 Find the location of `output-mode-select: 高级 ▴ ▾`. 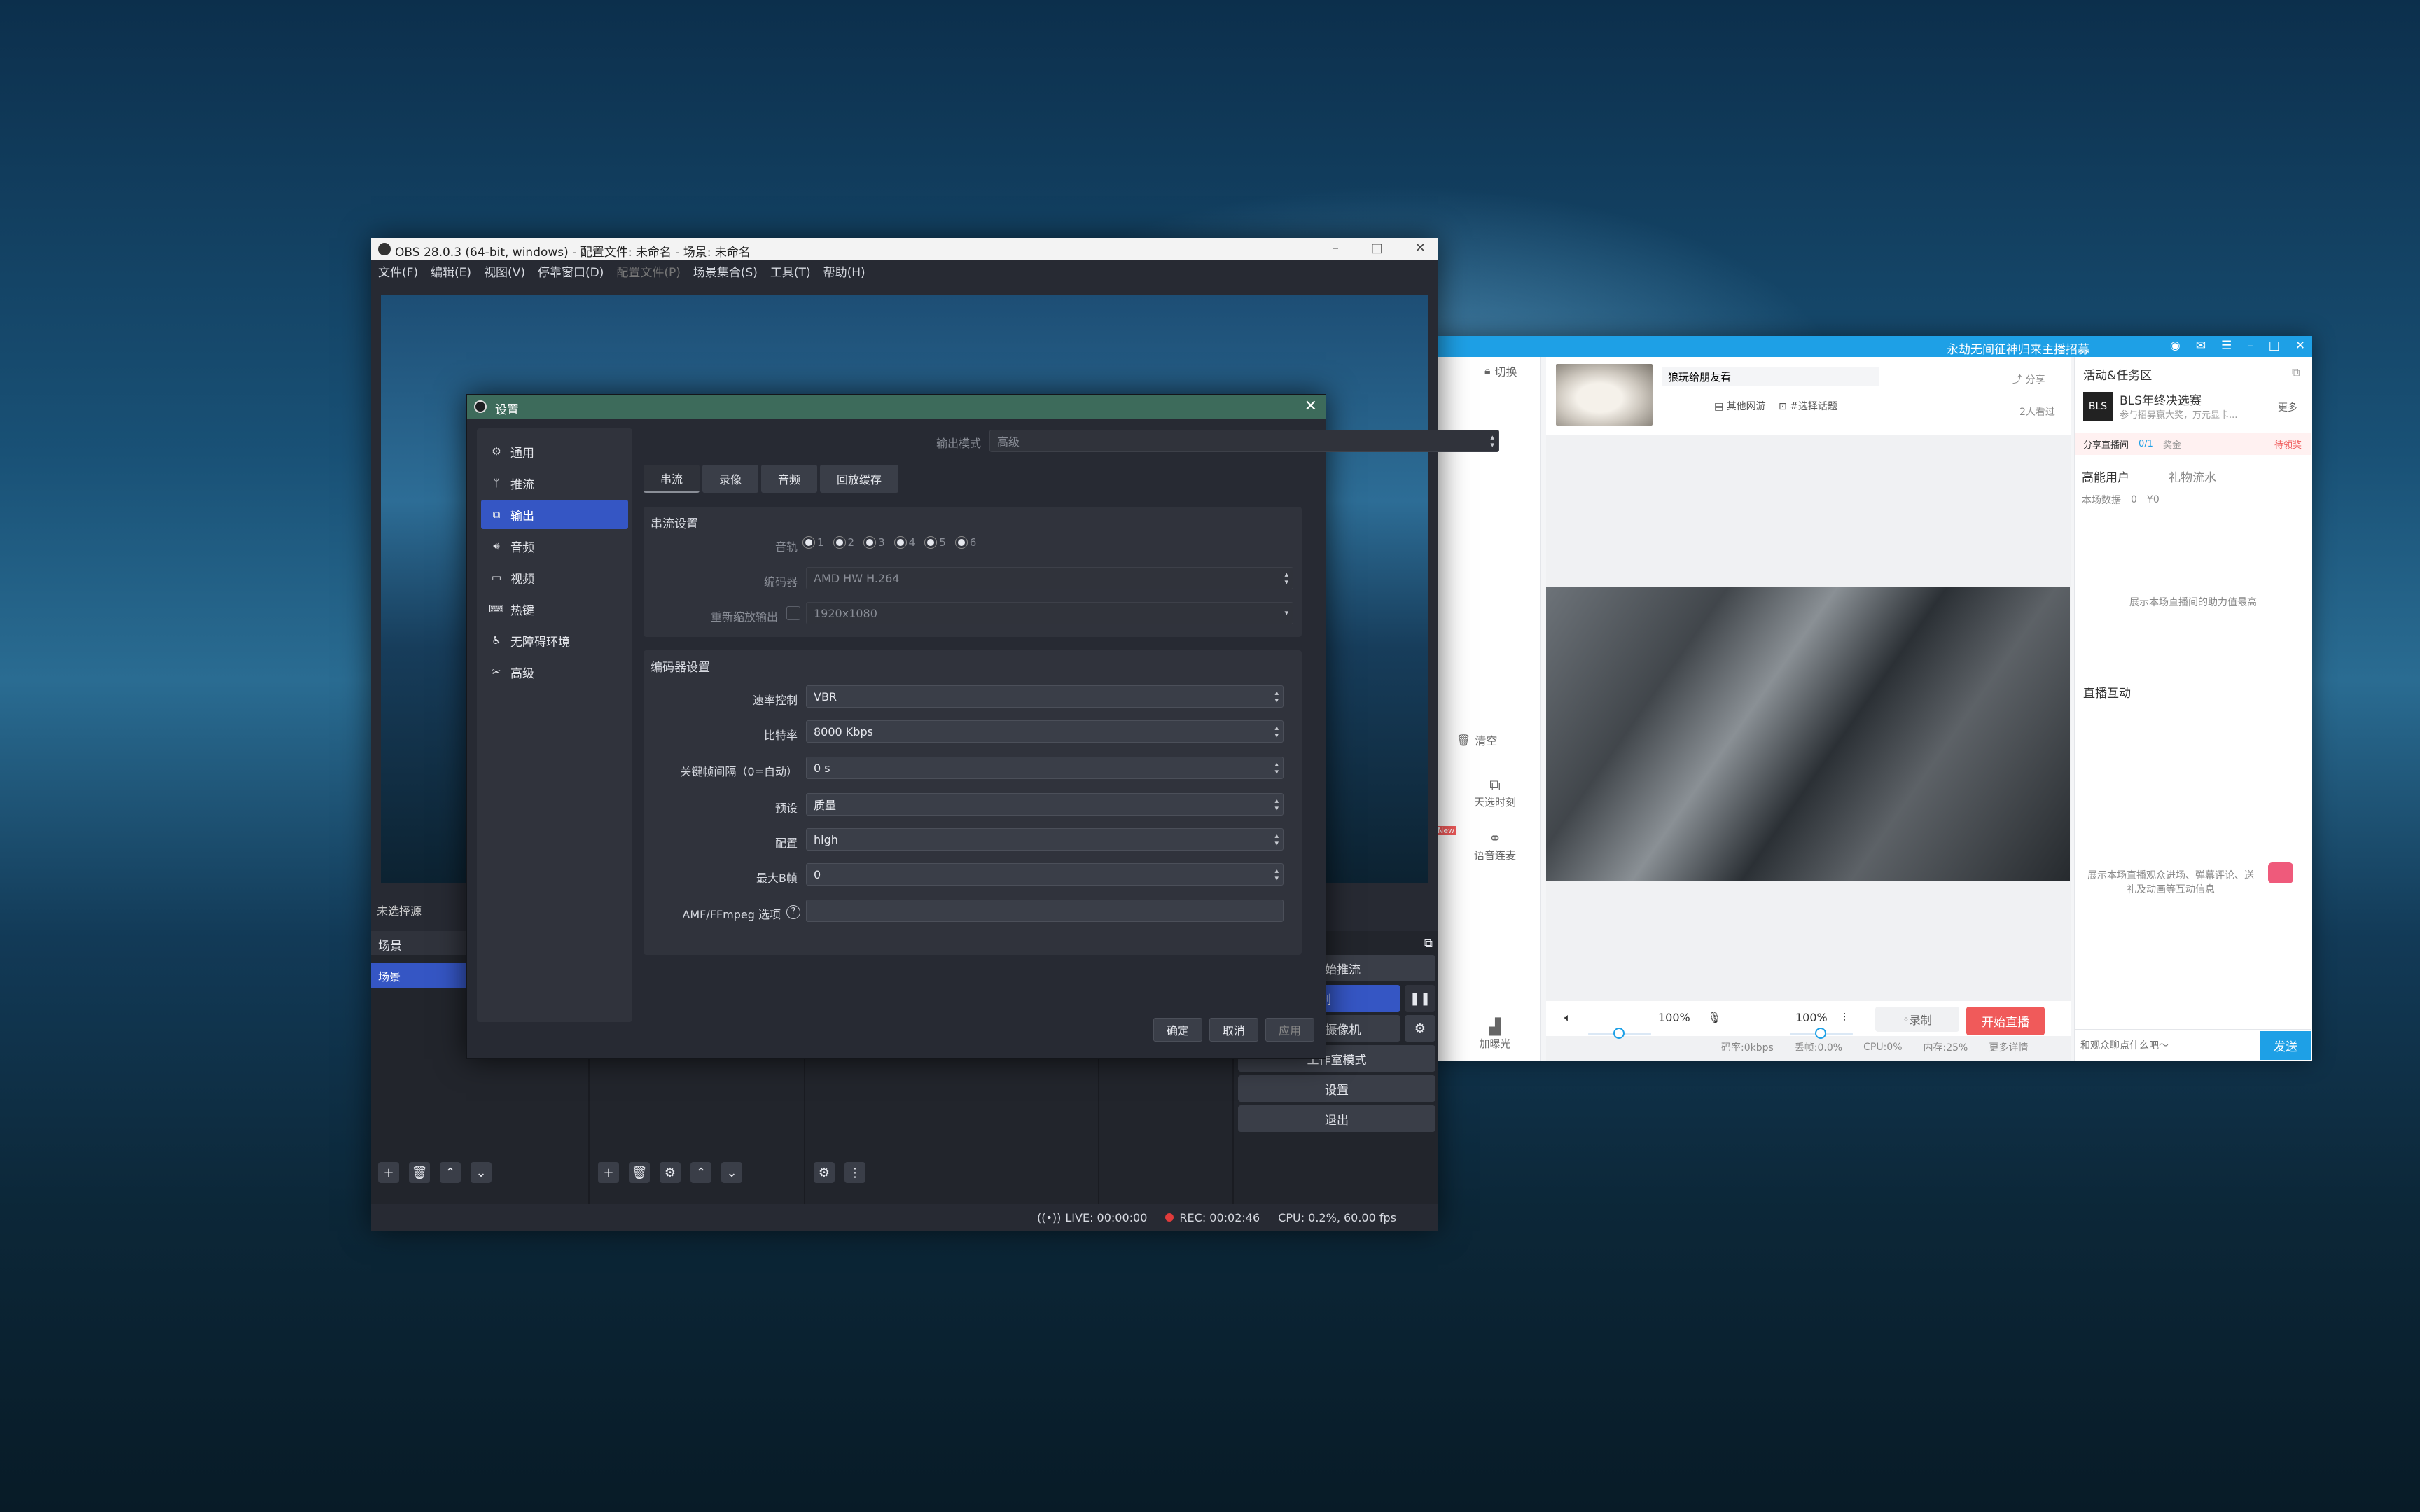

output-mode-select: 高级 ▴ ▾ is located at coordinates (1244, 441).